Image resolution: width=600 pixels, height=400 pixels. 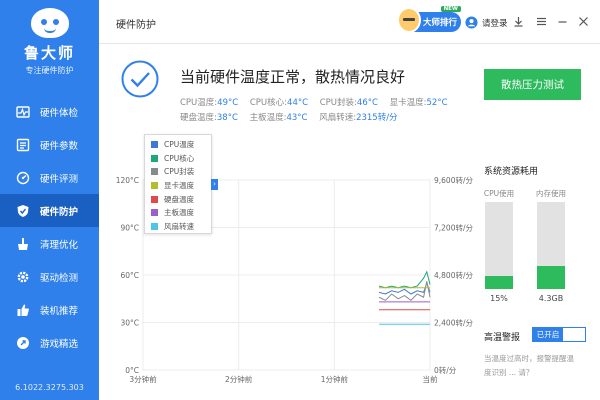 What do you see at coordinates (23, 145) in the screenshot?
I see `list-icon` at bounding box center [23, 145].